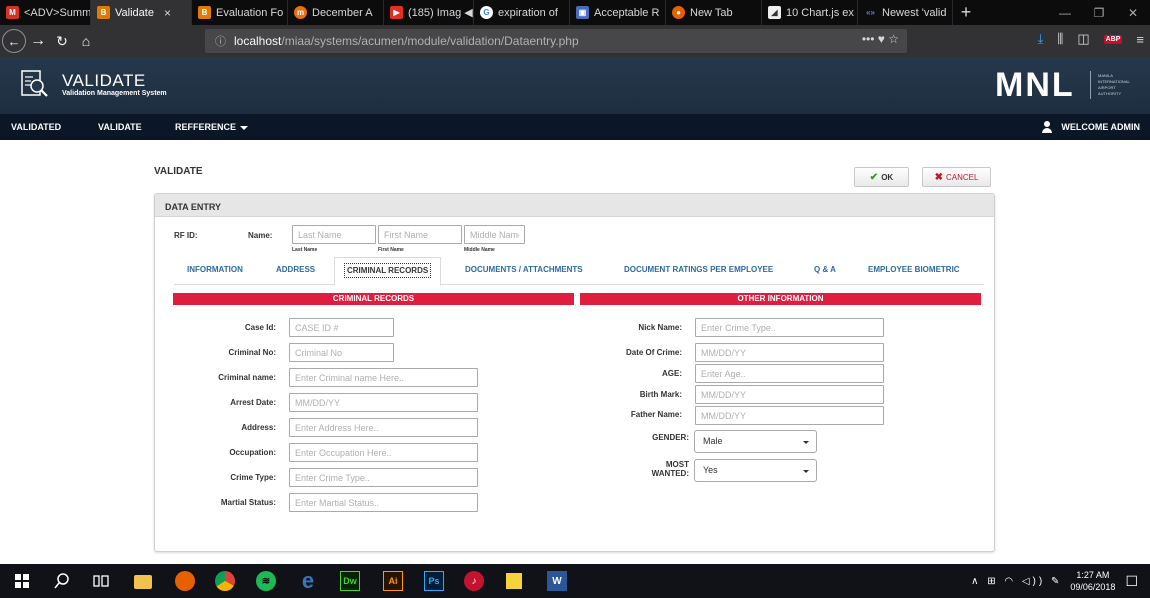  What do you see at coordinates (938, 177) in the screenshot?
I see `x-icon: ✖` at bounding box center [938, 177].